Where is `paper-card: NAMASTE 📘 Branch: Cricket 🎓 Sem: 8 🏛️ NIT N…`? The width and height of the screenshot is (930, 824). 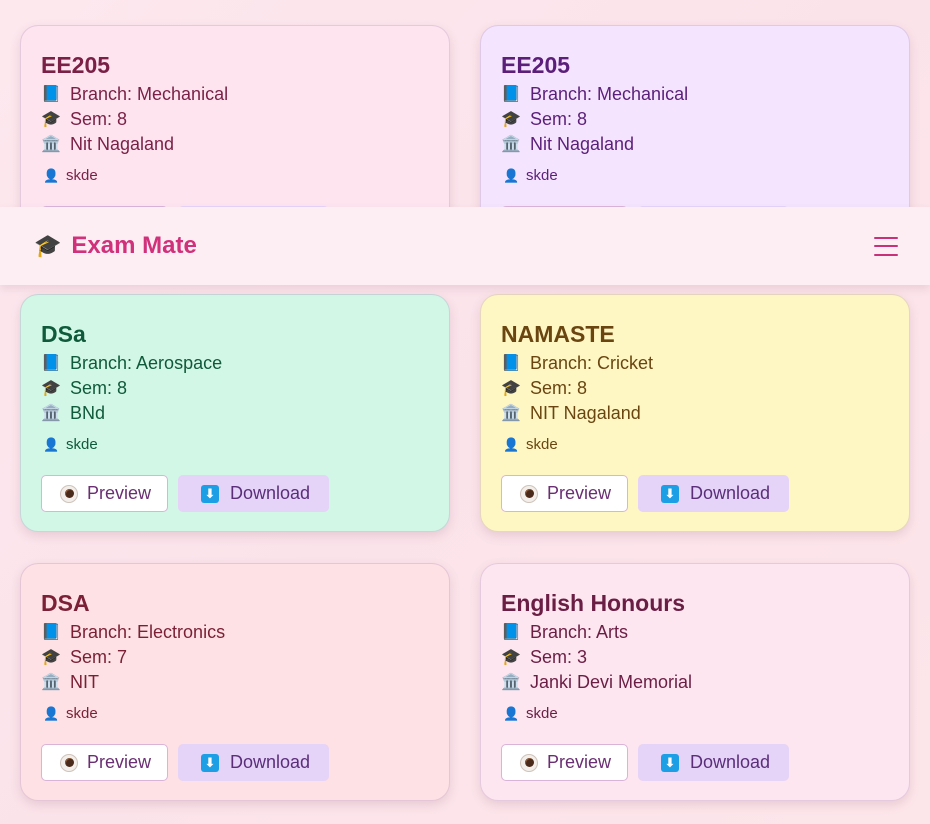
paper-card: NAMASTE 📘 Branch: Cricket 🎓 Sem: 8 🏛️ NIT N… is located at coordinates (695, 413).